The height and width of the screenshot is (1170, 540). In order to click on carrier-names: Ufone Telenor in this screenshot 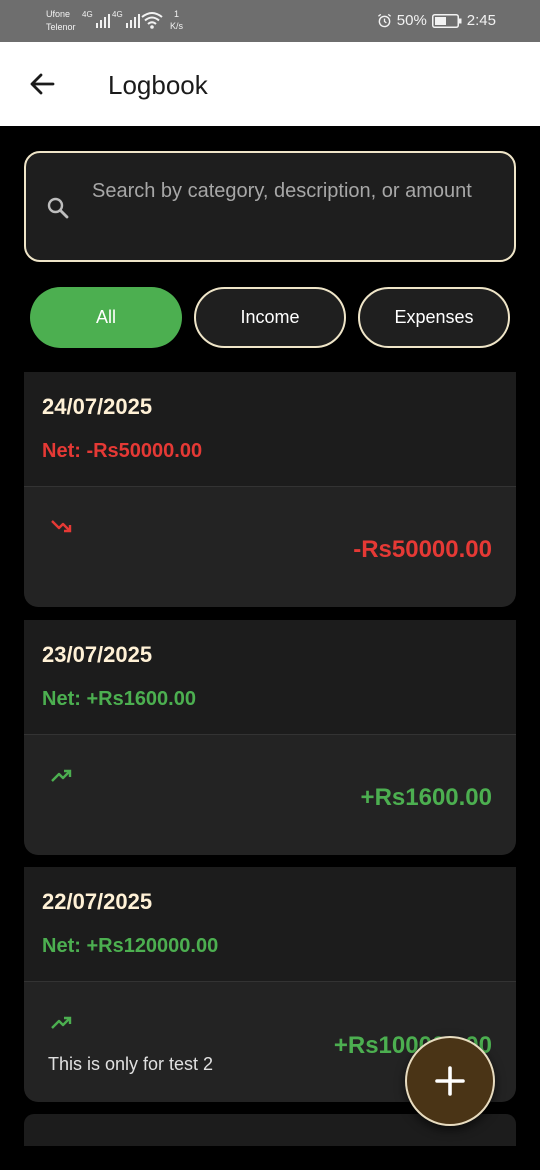, I will do `click(61, 21)`.